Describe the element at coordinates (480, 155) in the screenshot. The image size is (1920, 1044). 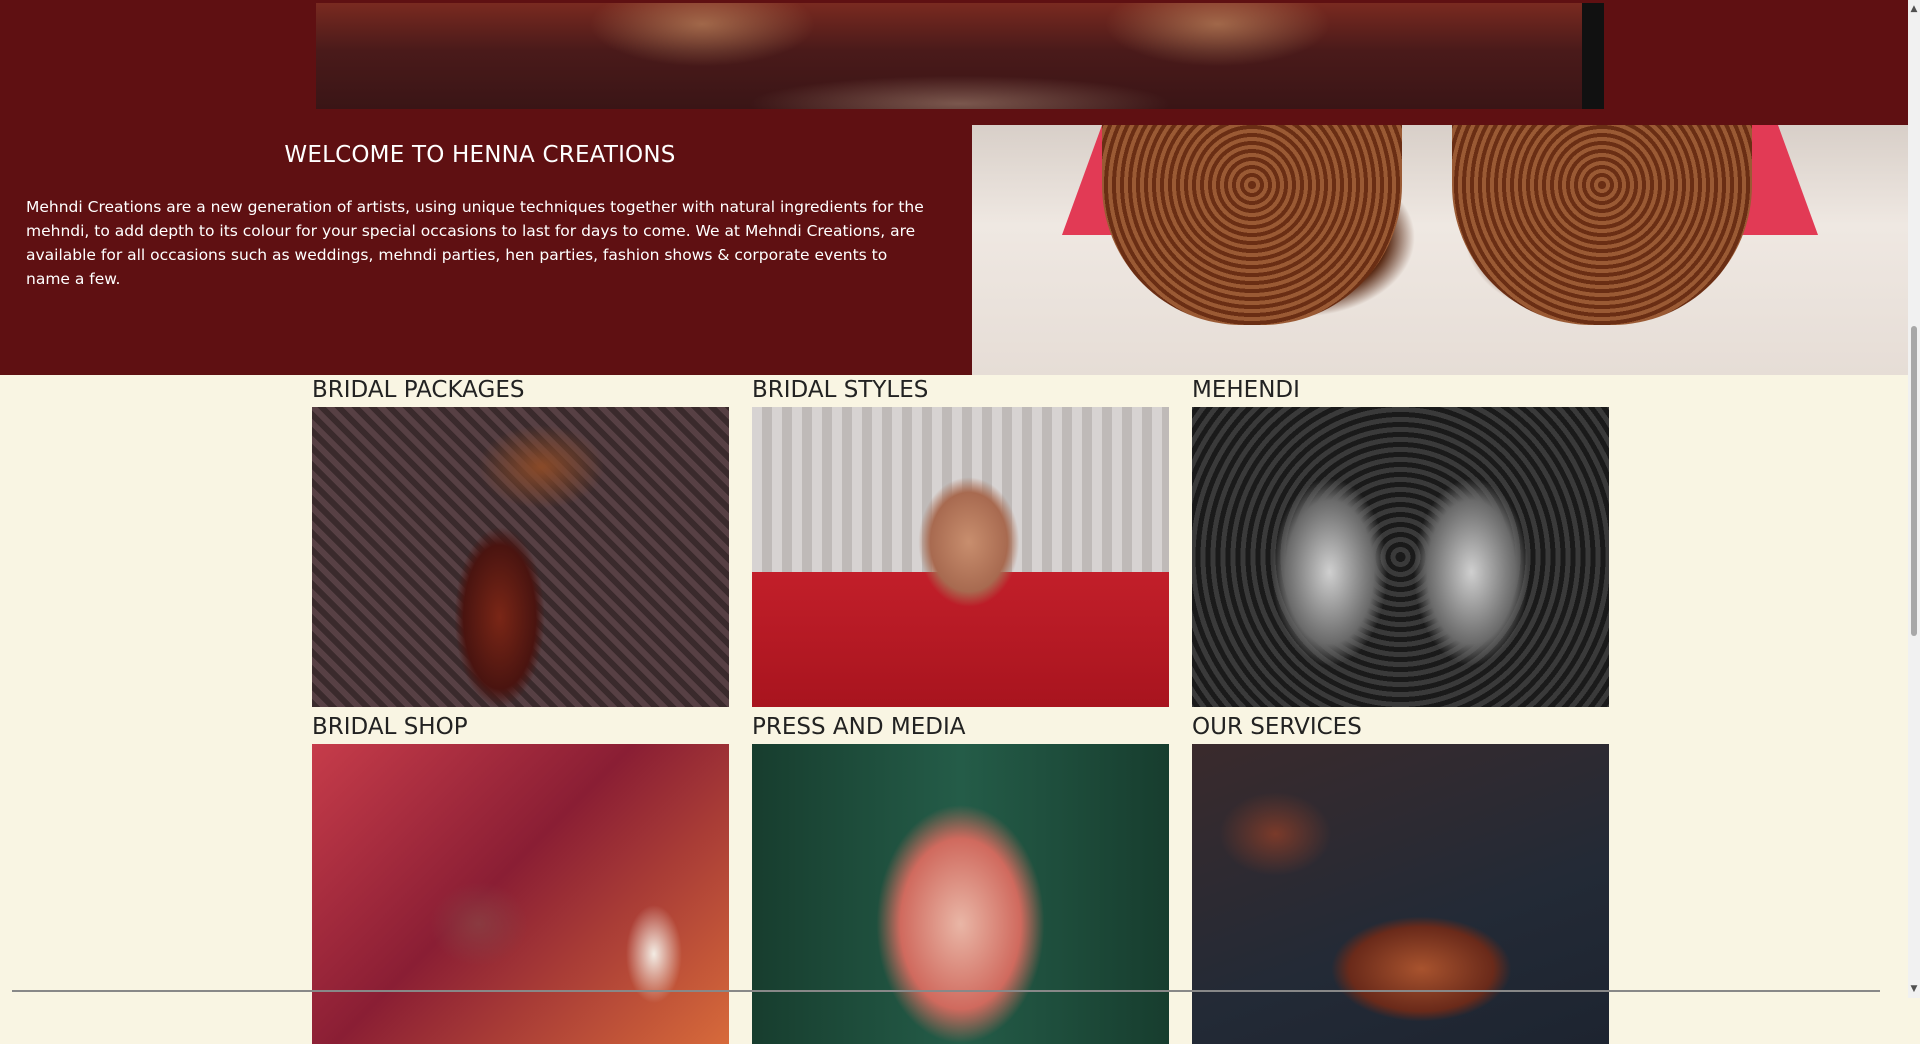
I see `welcome-title: WELCOME TO HENNA CREATIONS` at that location.